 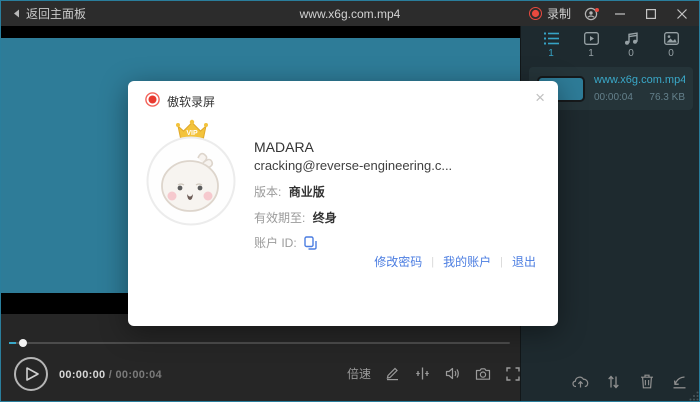 I want to click on file-duration: 00:00:04, so click(x=613, y=97).